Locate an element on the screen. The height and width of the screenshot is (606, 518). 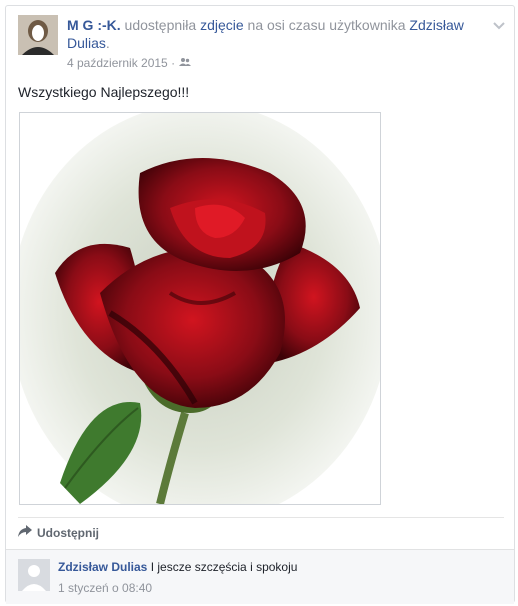
author-avatar is located at coordinates (38, 35).